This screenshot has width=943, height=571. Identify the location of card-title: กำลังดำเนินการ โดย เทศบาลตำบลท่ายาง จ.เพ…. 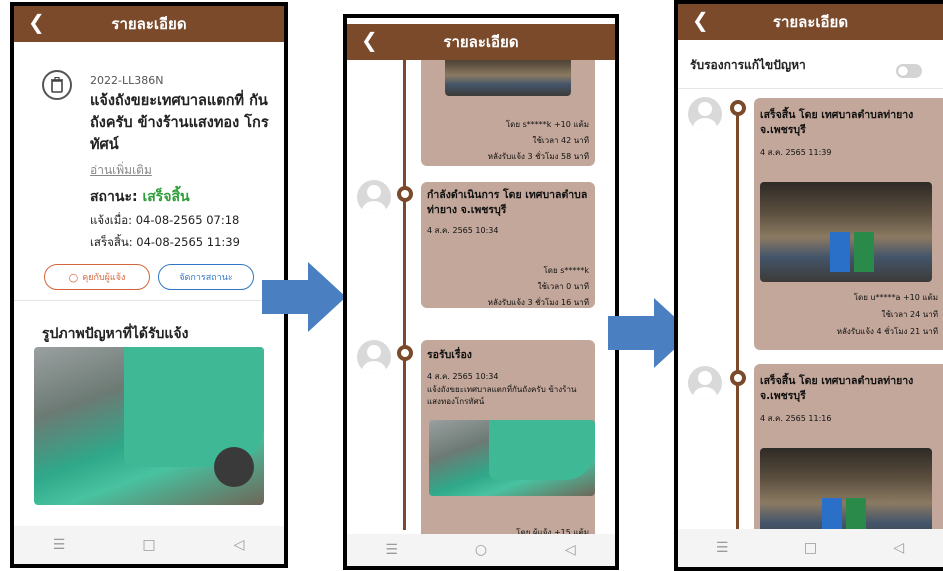
(507, 202).